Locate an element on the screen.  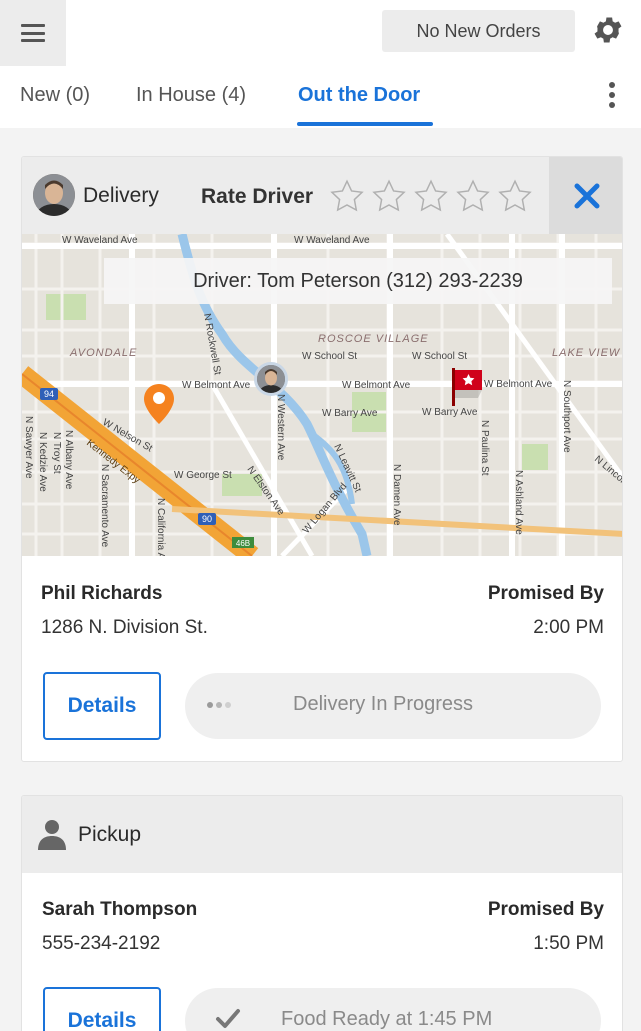
driver-location-marker is located at coordinates (271, 379).